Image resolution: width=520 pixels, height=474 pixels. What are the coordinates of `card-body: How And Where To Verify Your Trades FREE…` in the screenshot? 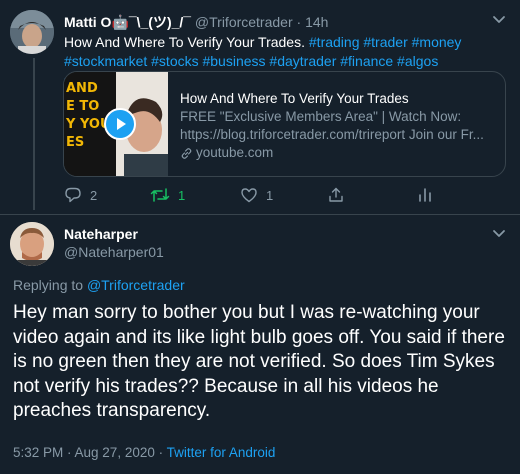 It's located at (340, 126).